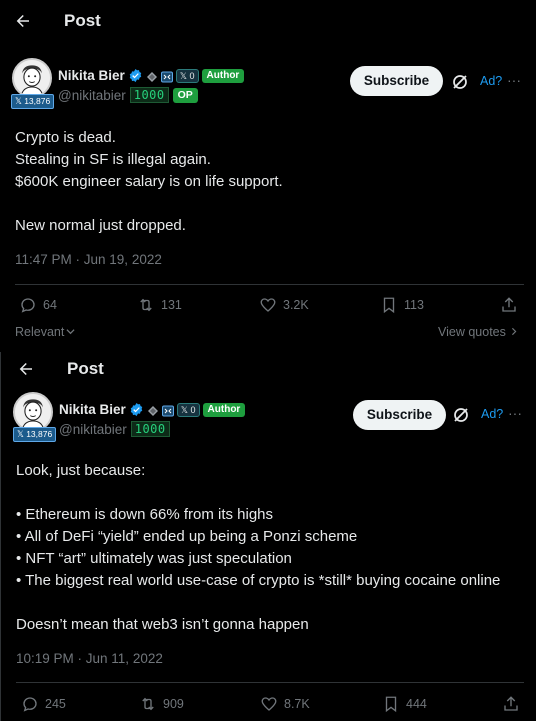 The image size is (536, 721). What do you see at coordinates (89, 658) in the screenshot?
I see `post-timestamp: 10:19 PM · Jun 11, 2022` at bounding box center [89, 658].